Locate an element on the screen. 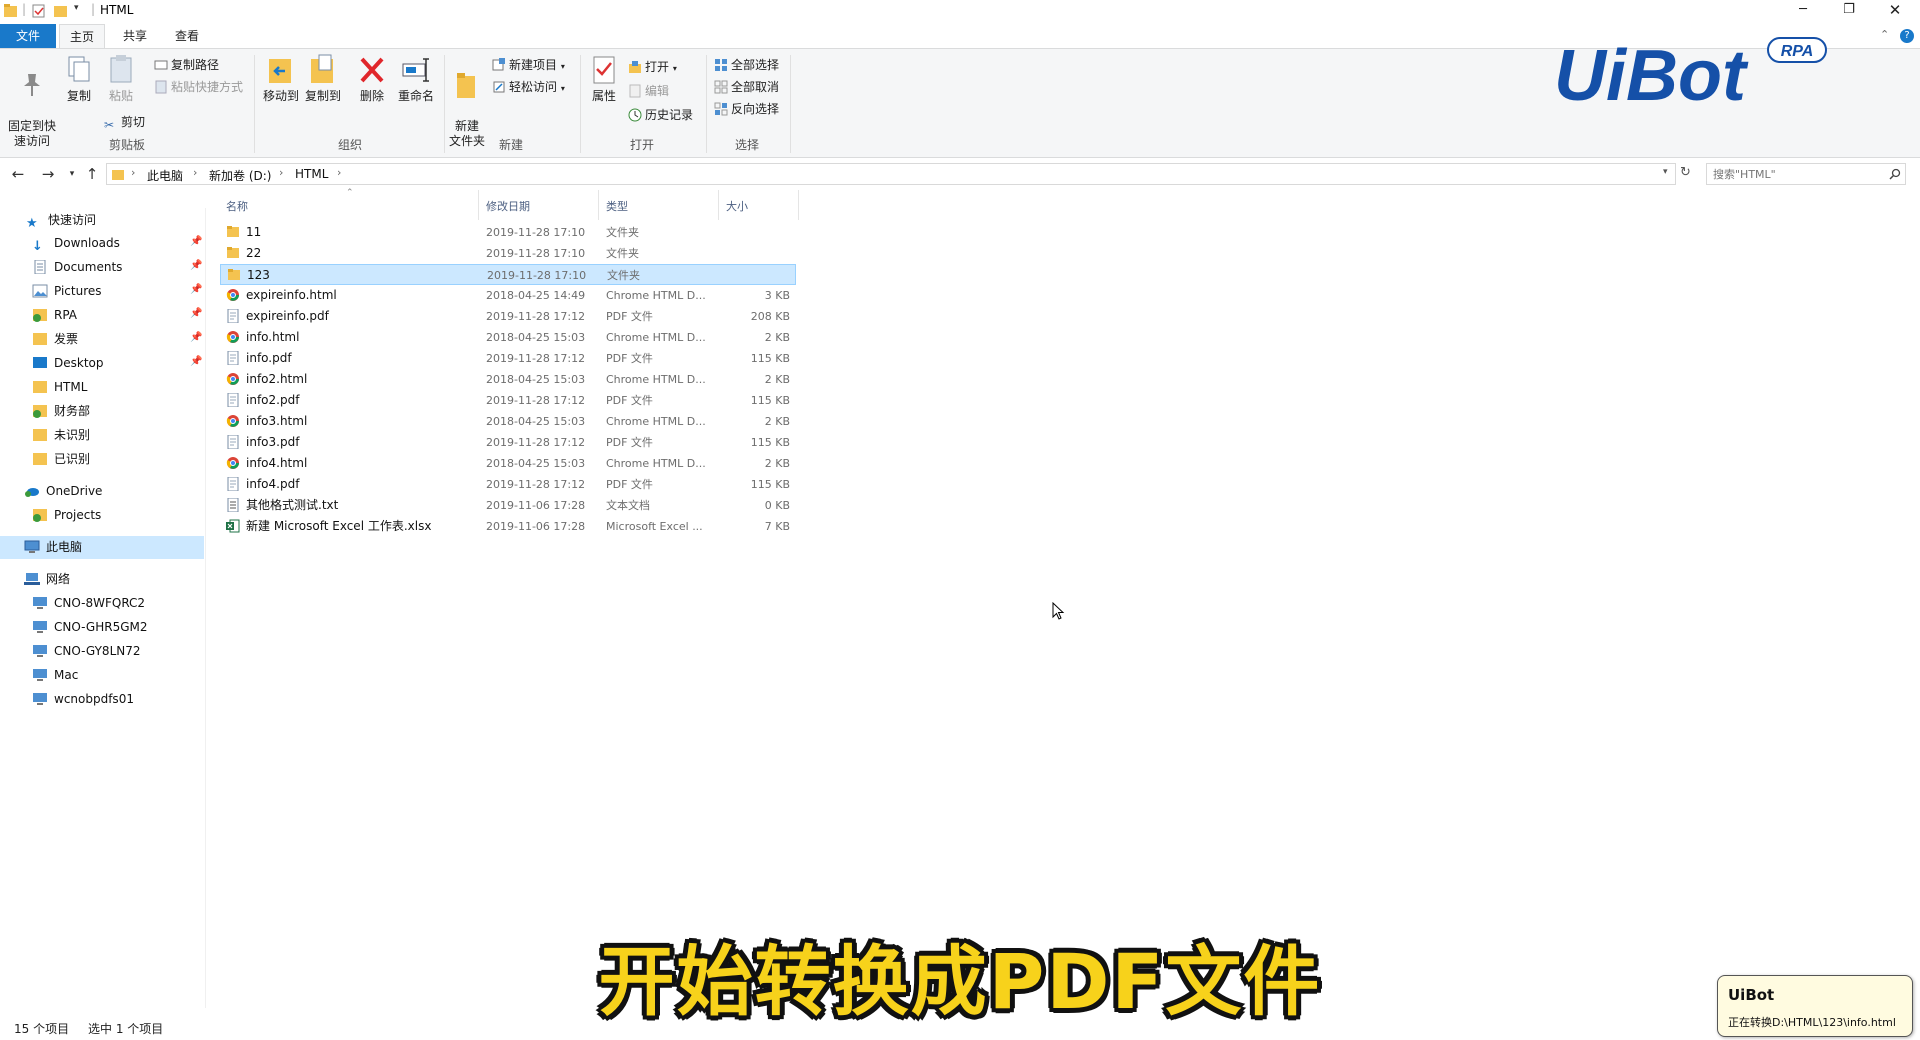 Image resolution: width=1920 pixels, height=1040 pixels. properties-quick-icon is located at coordinates (39, 11).